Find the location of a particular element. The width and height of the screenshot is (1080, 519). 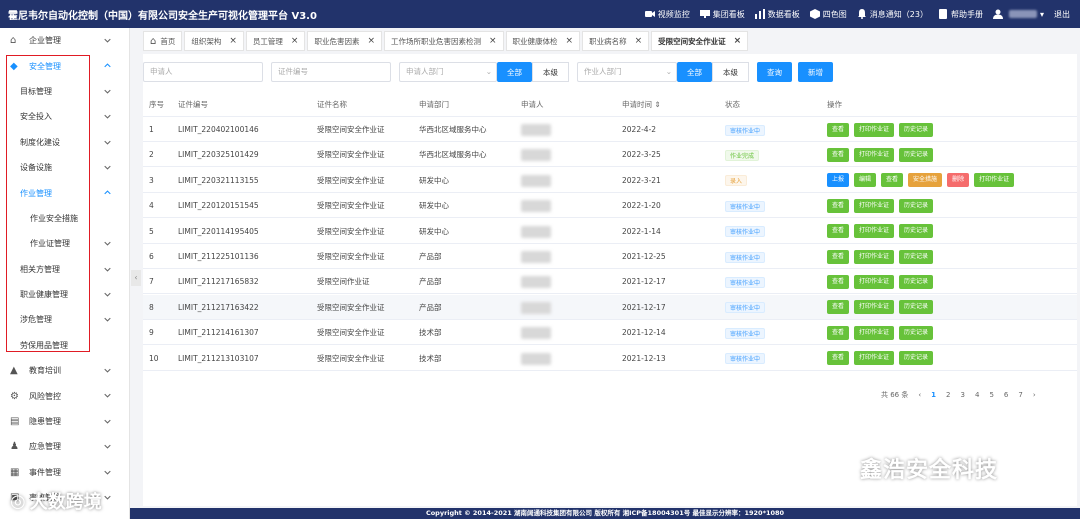

all-button-2: 全部 is located at coordinates (694, 72).